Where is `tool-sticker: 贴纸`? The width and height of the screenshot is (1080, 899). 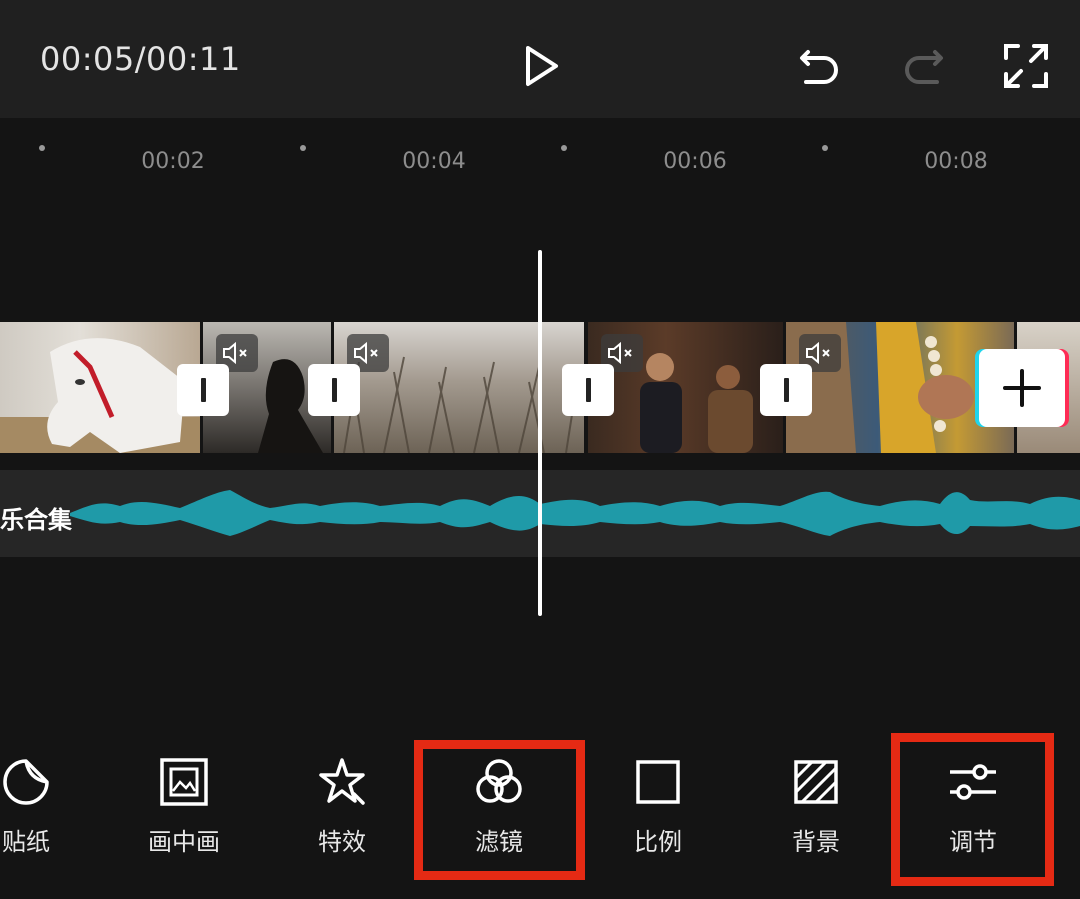 tool-sticker: 贴纸 is located at coordinates (40, 805).